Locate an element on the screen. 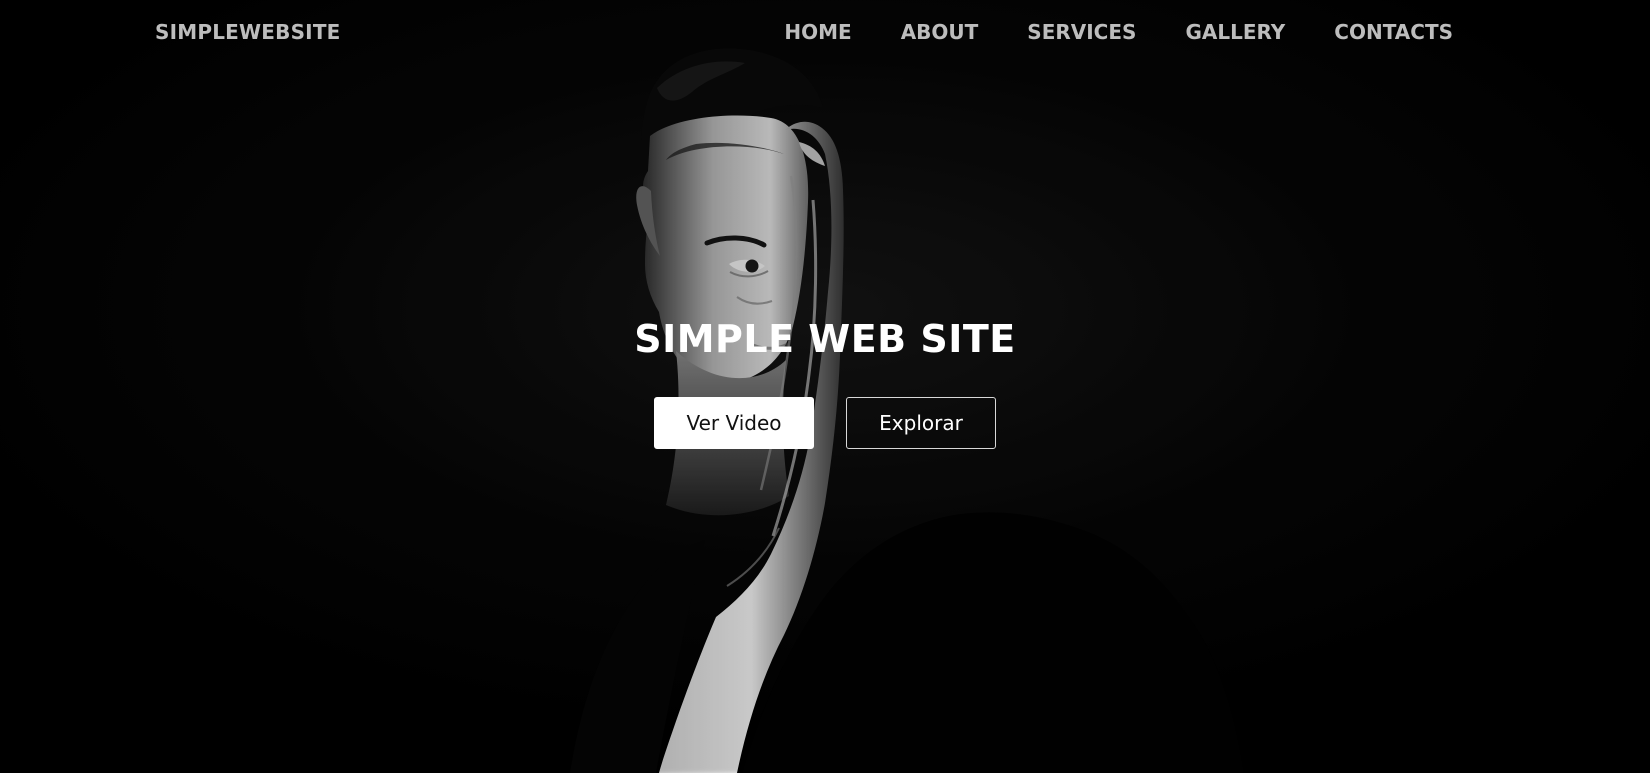 This screenshot has height=773, width=1650. navigation-links-list: HOME ABOUT SERVICES GALLERY CONTACTS is located at coordinates (1118, 32).